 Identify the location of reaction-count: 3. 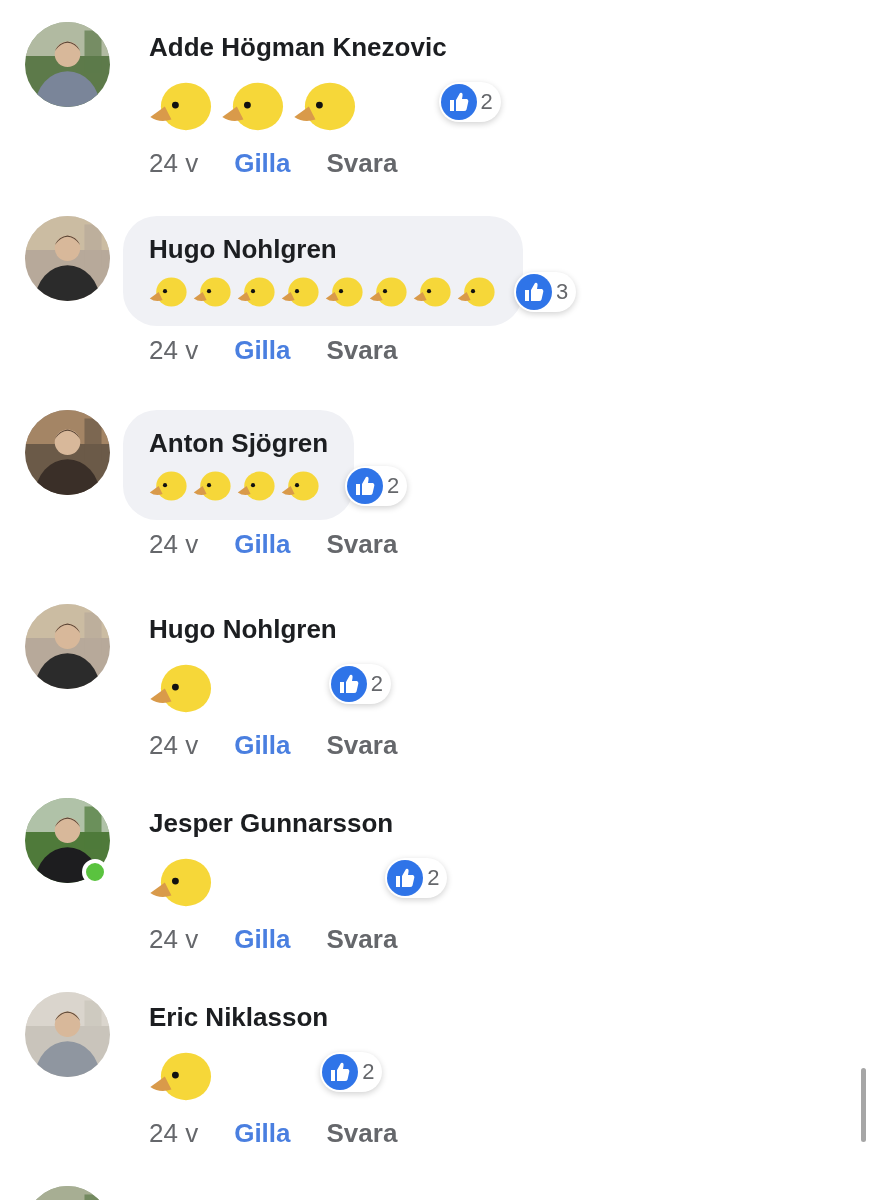
(562, 291).